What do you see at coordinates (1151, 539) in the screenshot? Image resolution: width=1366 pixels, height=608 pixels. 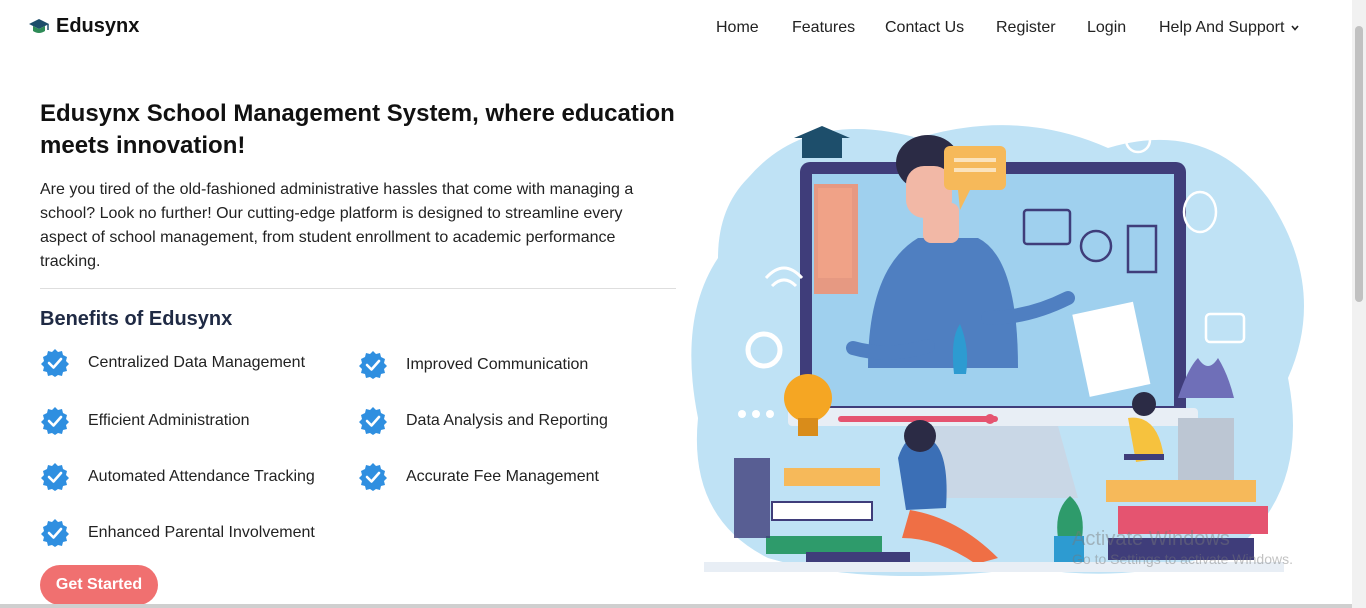 I see `watermark-title: Activate Windows` at bounding box center [1151, 539].